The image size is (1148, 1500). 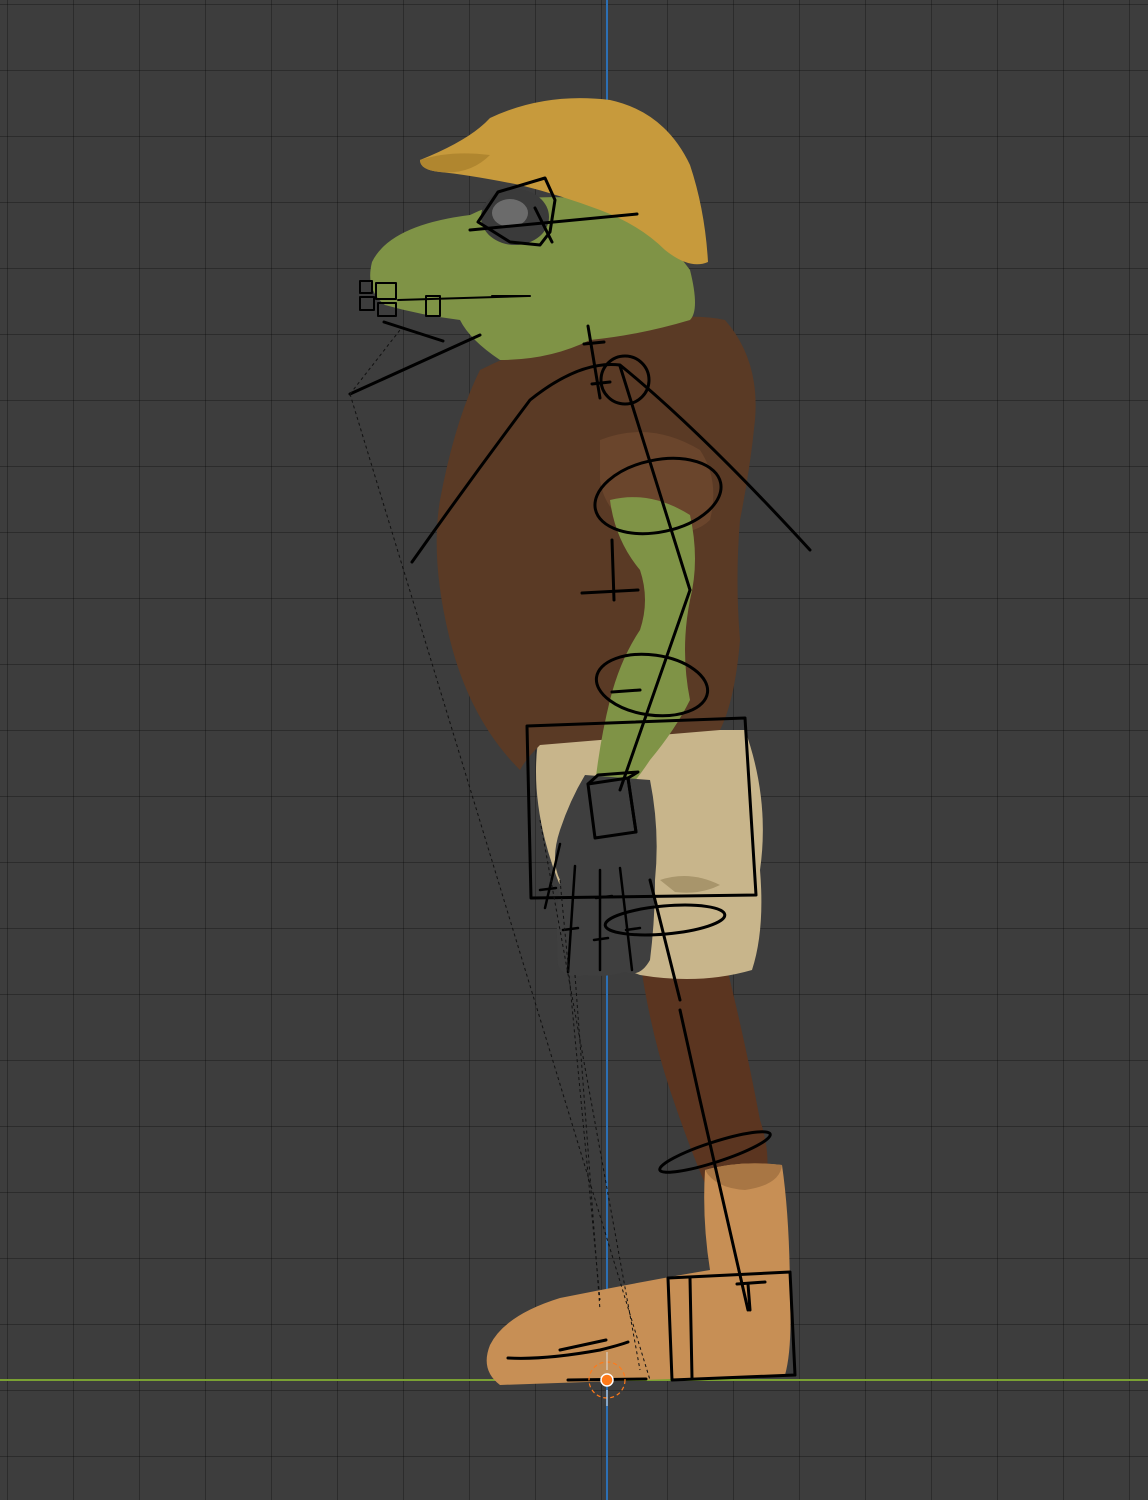 What do you see at coordinates (613, 570) in the screenshot?
I see `elbow-pole` at bounding box center [613, 570].